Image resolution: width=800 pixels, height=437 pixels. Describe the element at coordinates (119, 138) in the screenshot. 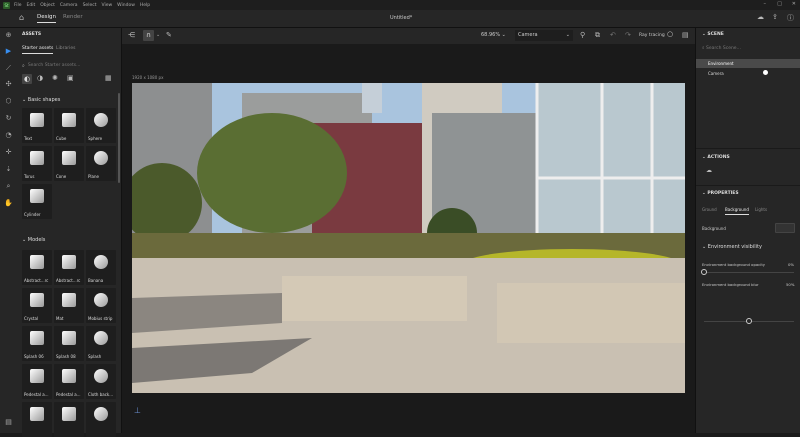

I see `assets-scrollbar` at that location.